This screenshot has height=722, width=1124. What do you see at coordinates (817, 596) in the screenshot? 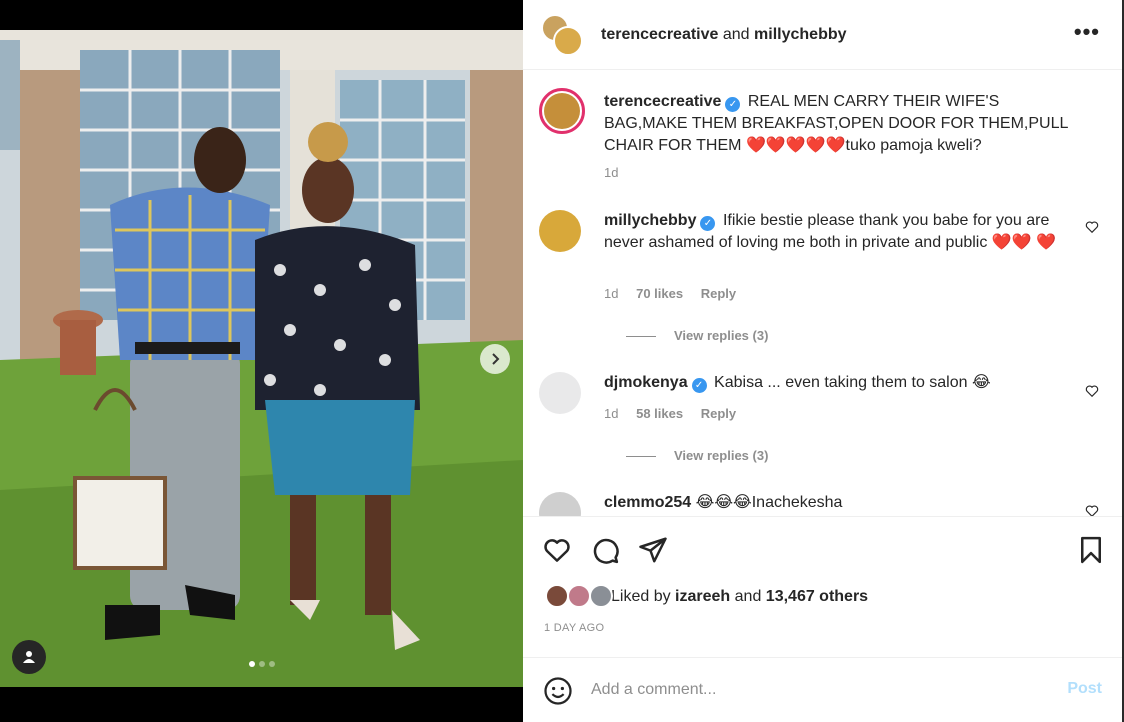
I see `likes-count-link: 13,467 others` at bounding box center [817, 596].